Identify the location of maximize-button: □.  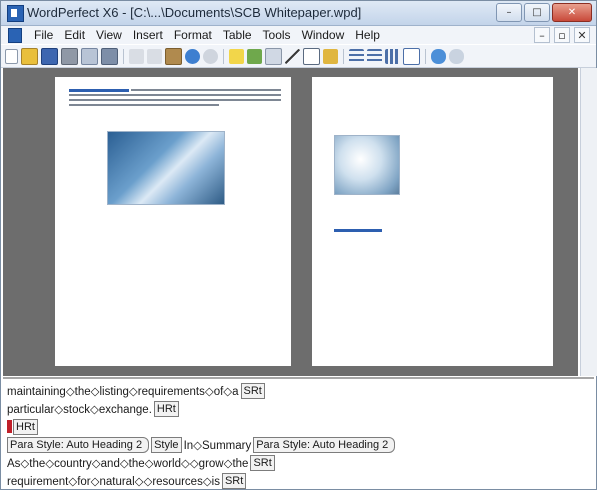
(537, 12).